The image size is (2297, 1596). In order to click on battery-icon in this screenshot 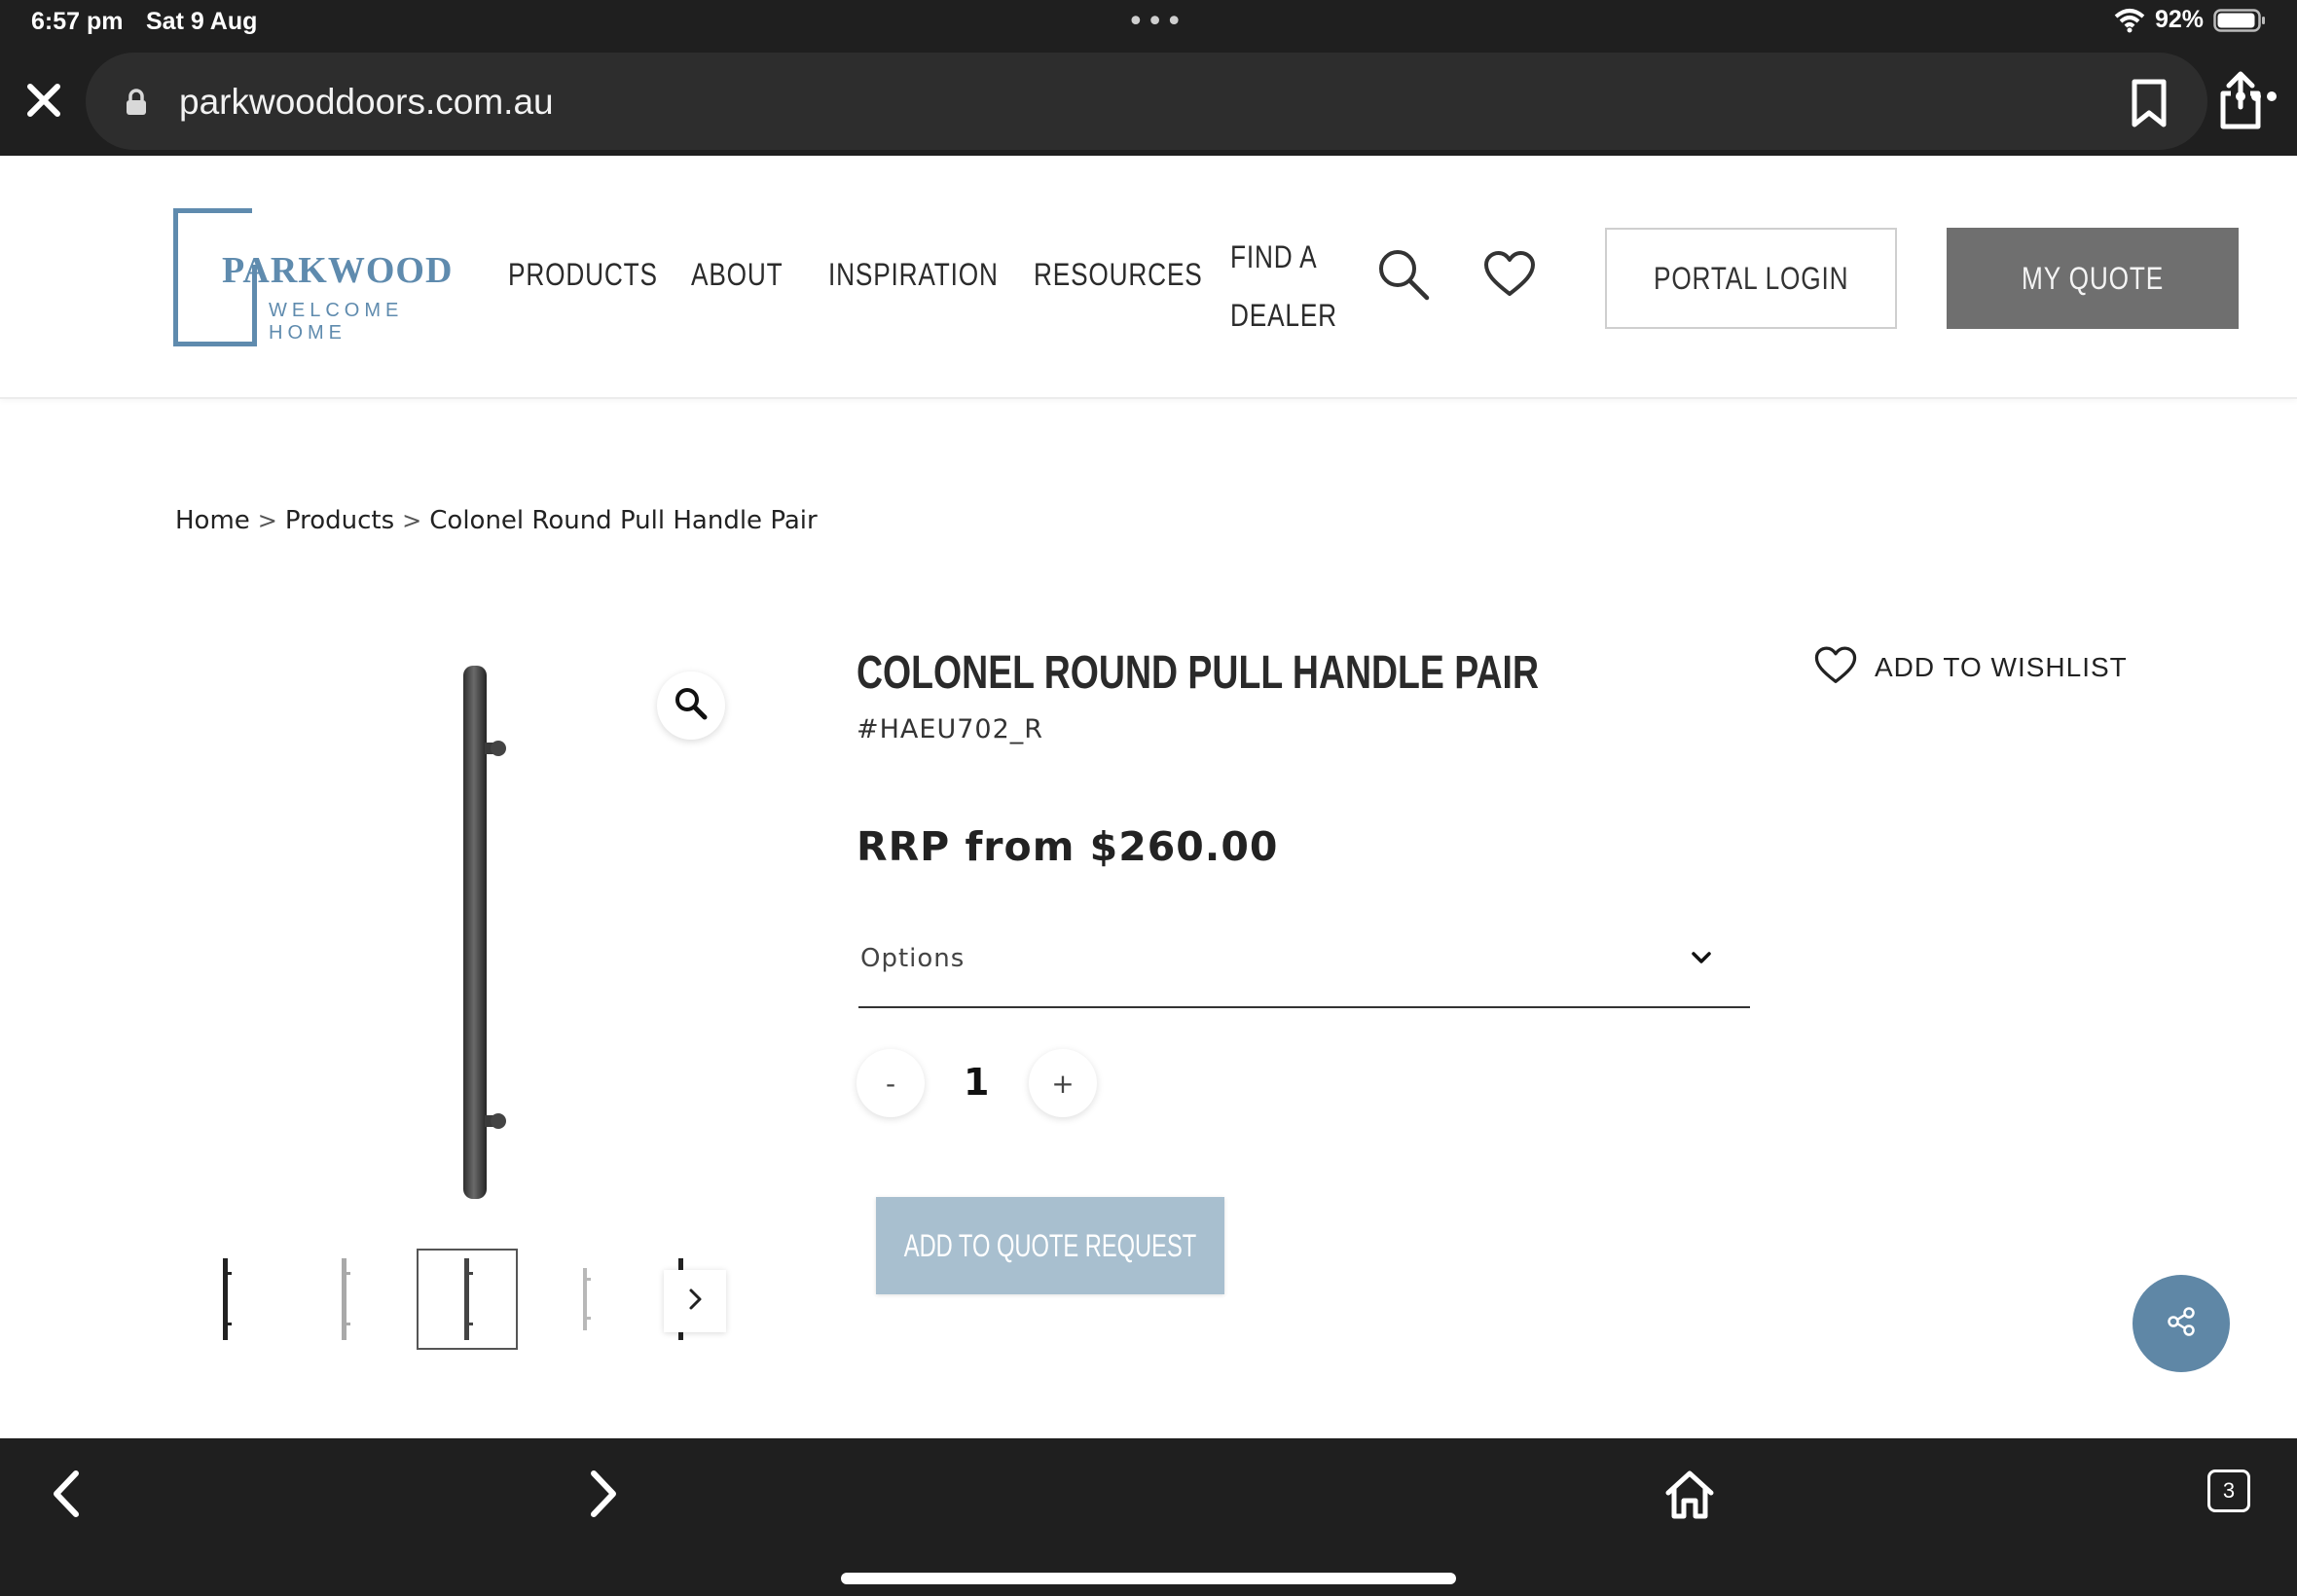, I will do `click(2239, 20)`.